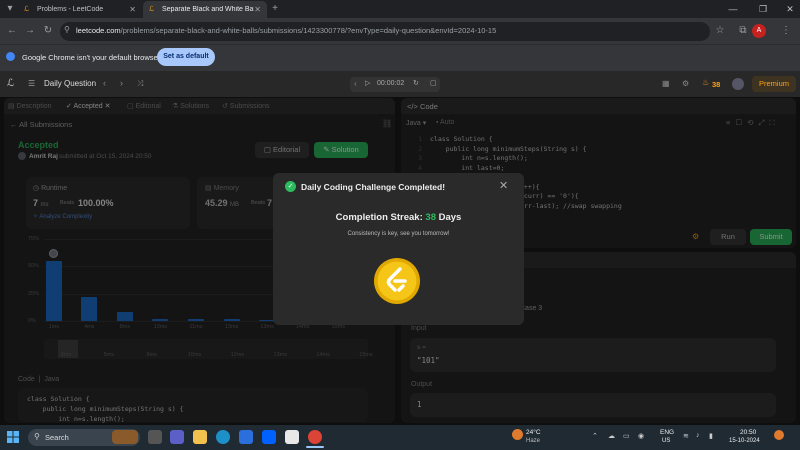 The height and width of the screenshot is (450, 800). Describe the element at coordinates (666, 83) in the screenshot. I see `layout-icon: ▦` at that location.